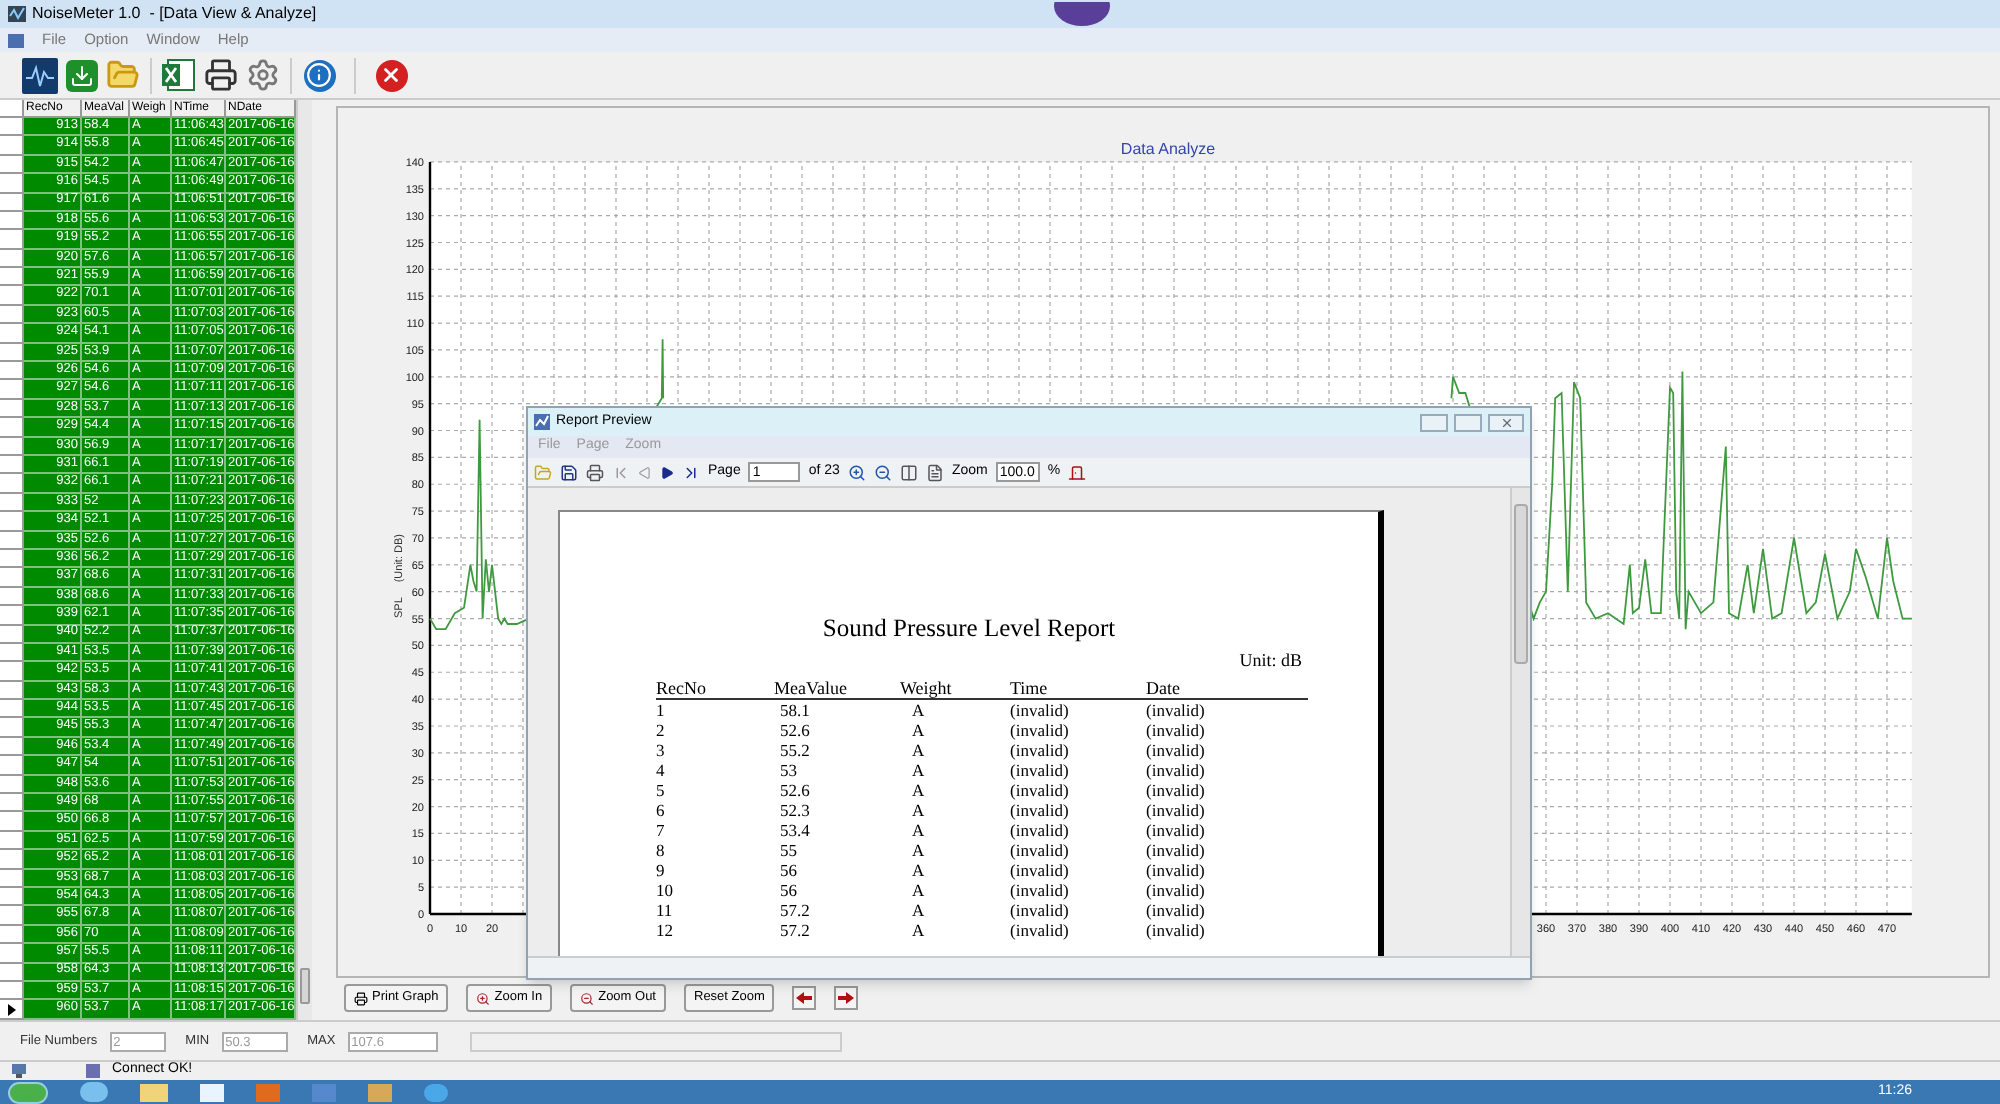 The width and height of the screenshot is (2000, 1104). What do you see at coordinates (1164, 688) in the screenshot?
I see `column-header: Date` at bounding box center [1164, 688].